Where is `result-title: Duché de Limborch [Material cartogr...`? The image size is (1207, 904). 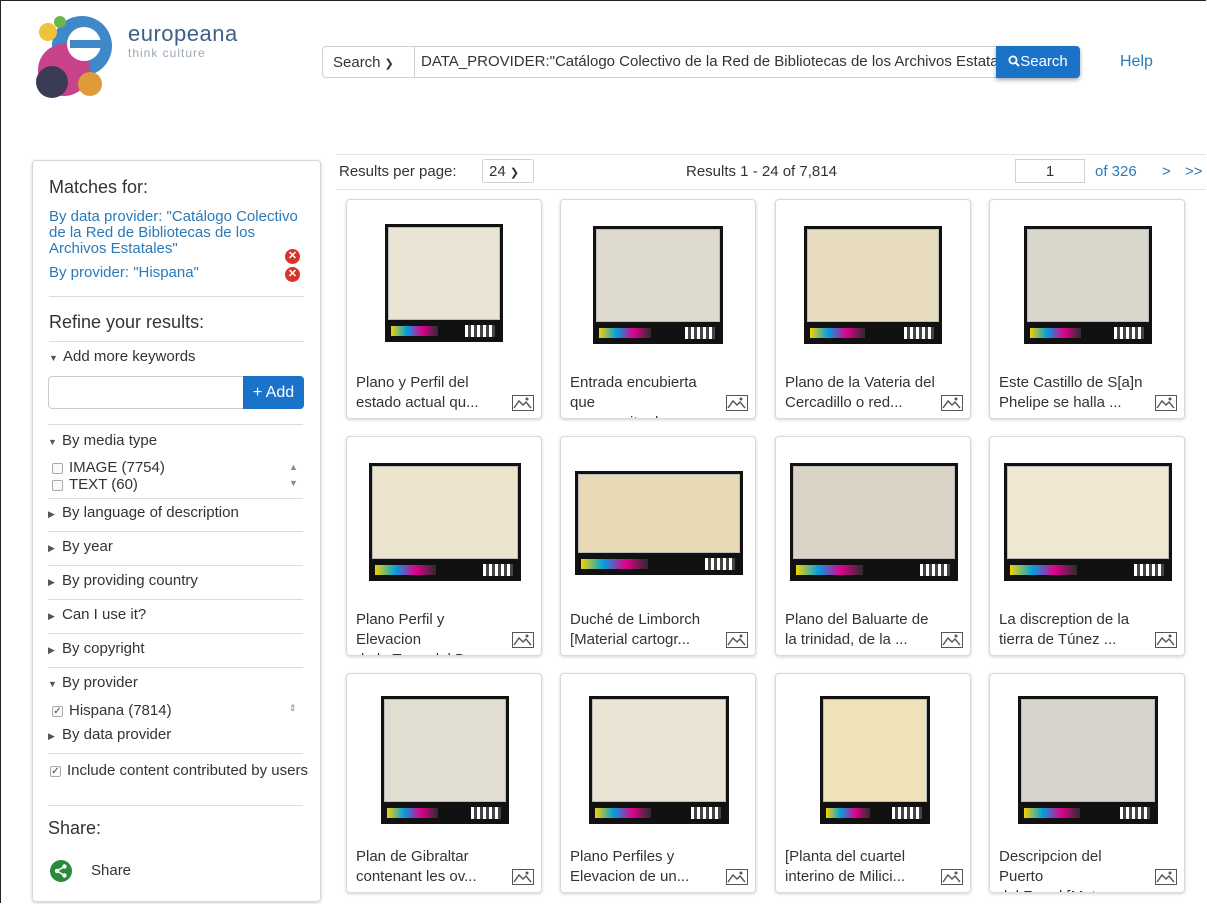 result-title: Duché de Limborch [Material cartogr... is located at coordinates (645, 630).